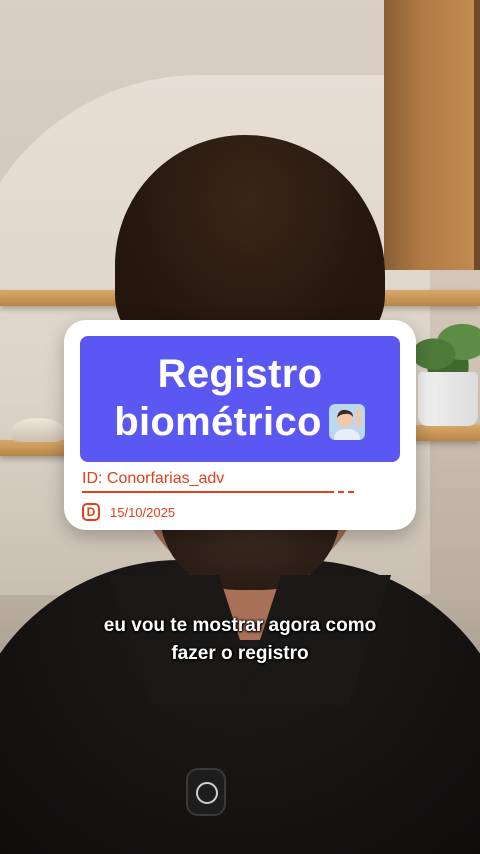  Describe the element at coordinates (240, 653) in the screenshot. I see `caption-line-2: fazer o registro` at that location.